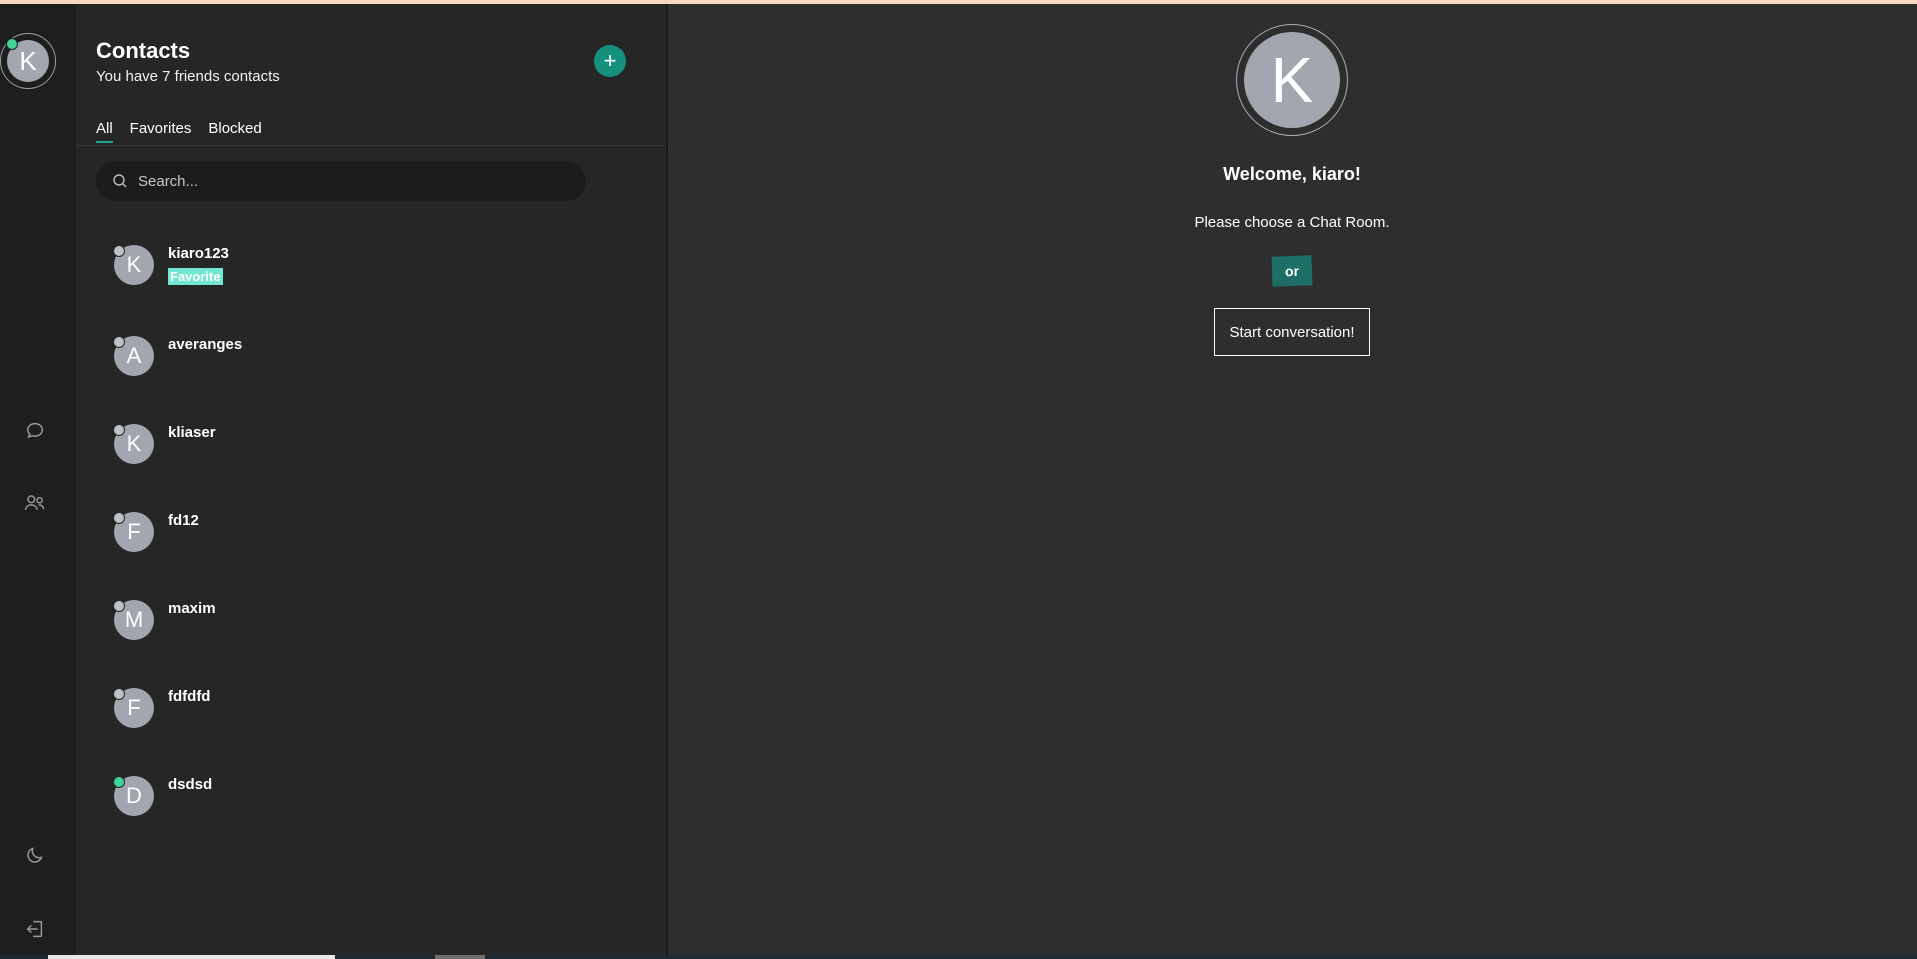 The height and width of the screenshot is (959, 1917). I want to click on contact-item: F fd12, so click(363, 542).